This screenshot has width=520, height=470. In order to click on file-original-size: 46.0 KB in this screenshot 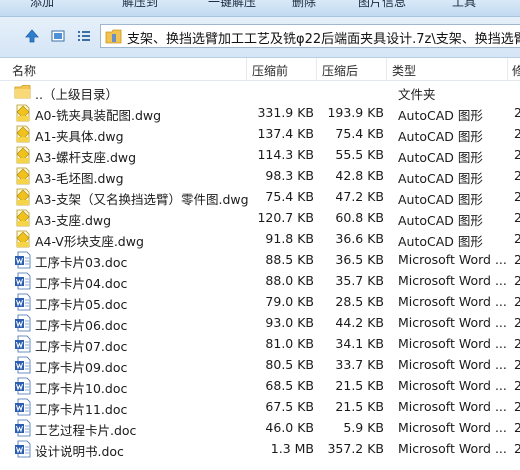, I will do `click(289, 427)`.